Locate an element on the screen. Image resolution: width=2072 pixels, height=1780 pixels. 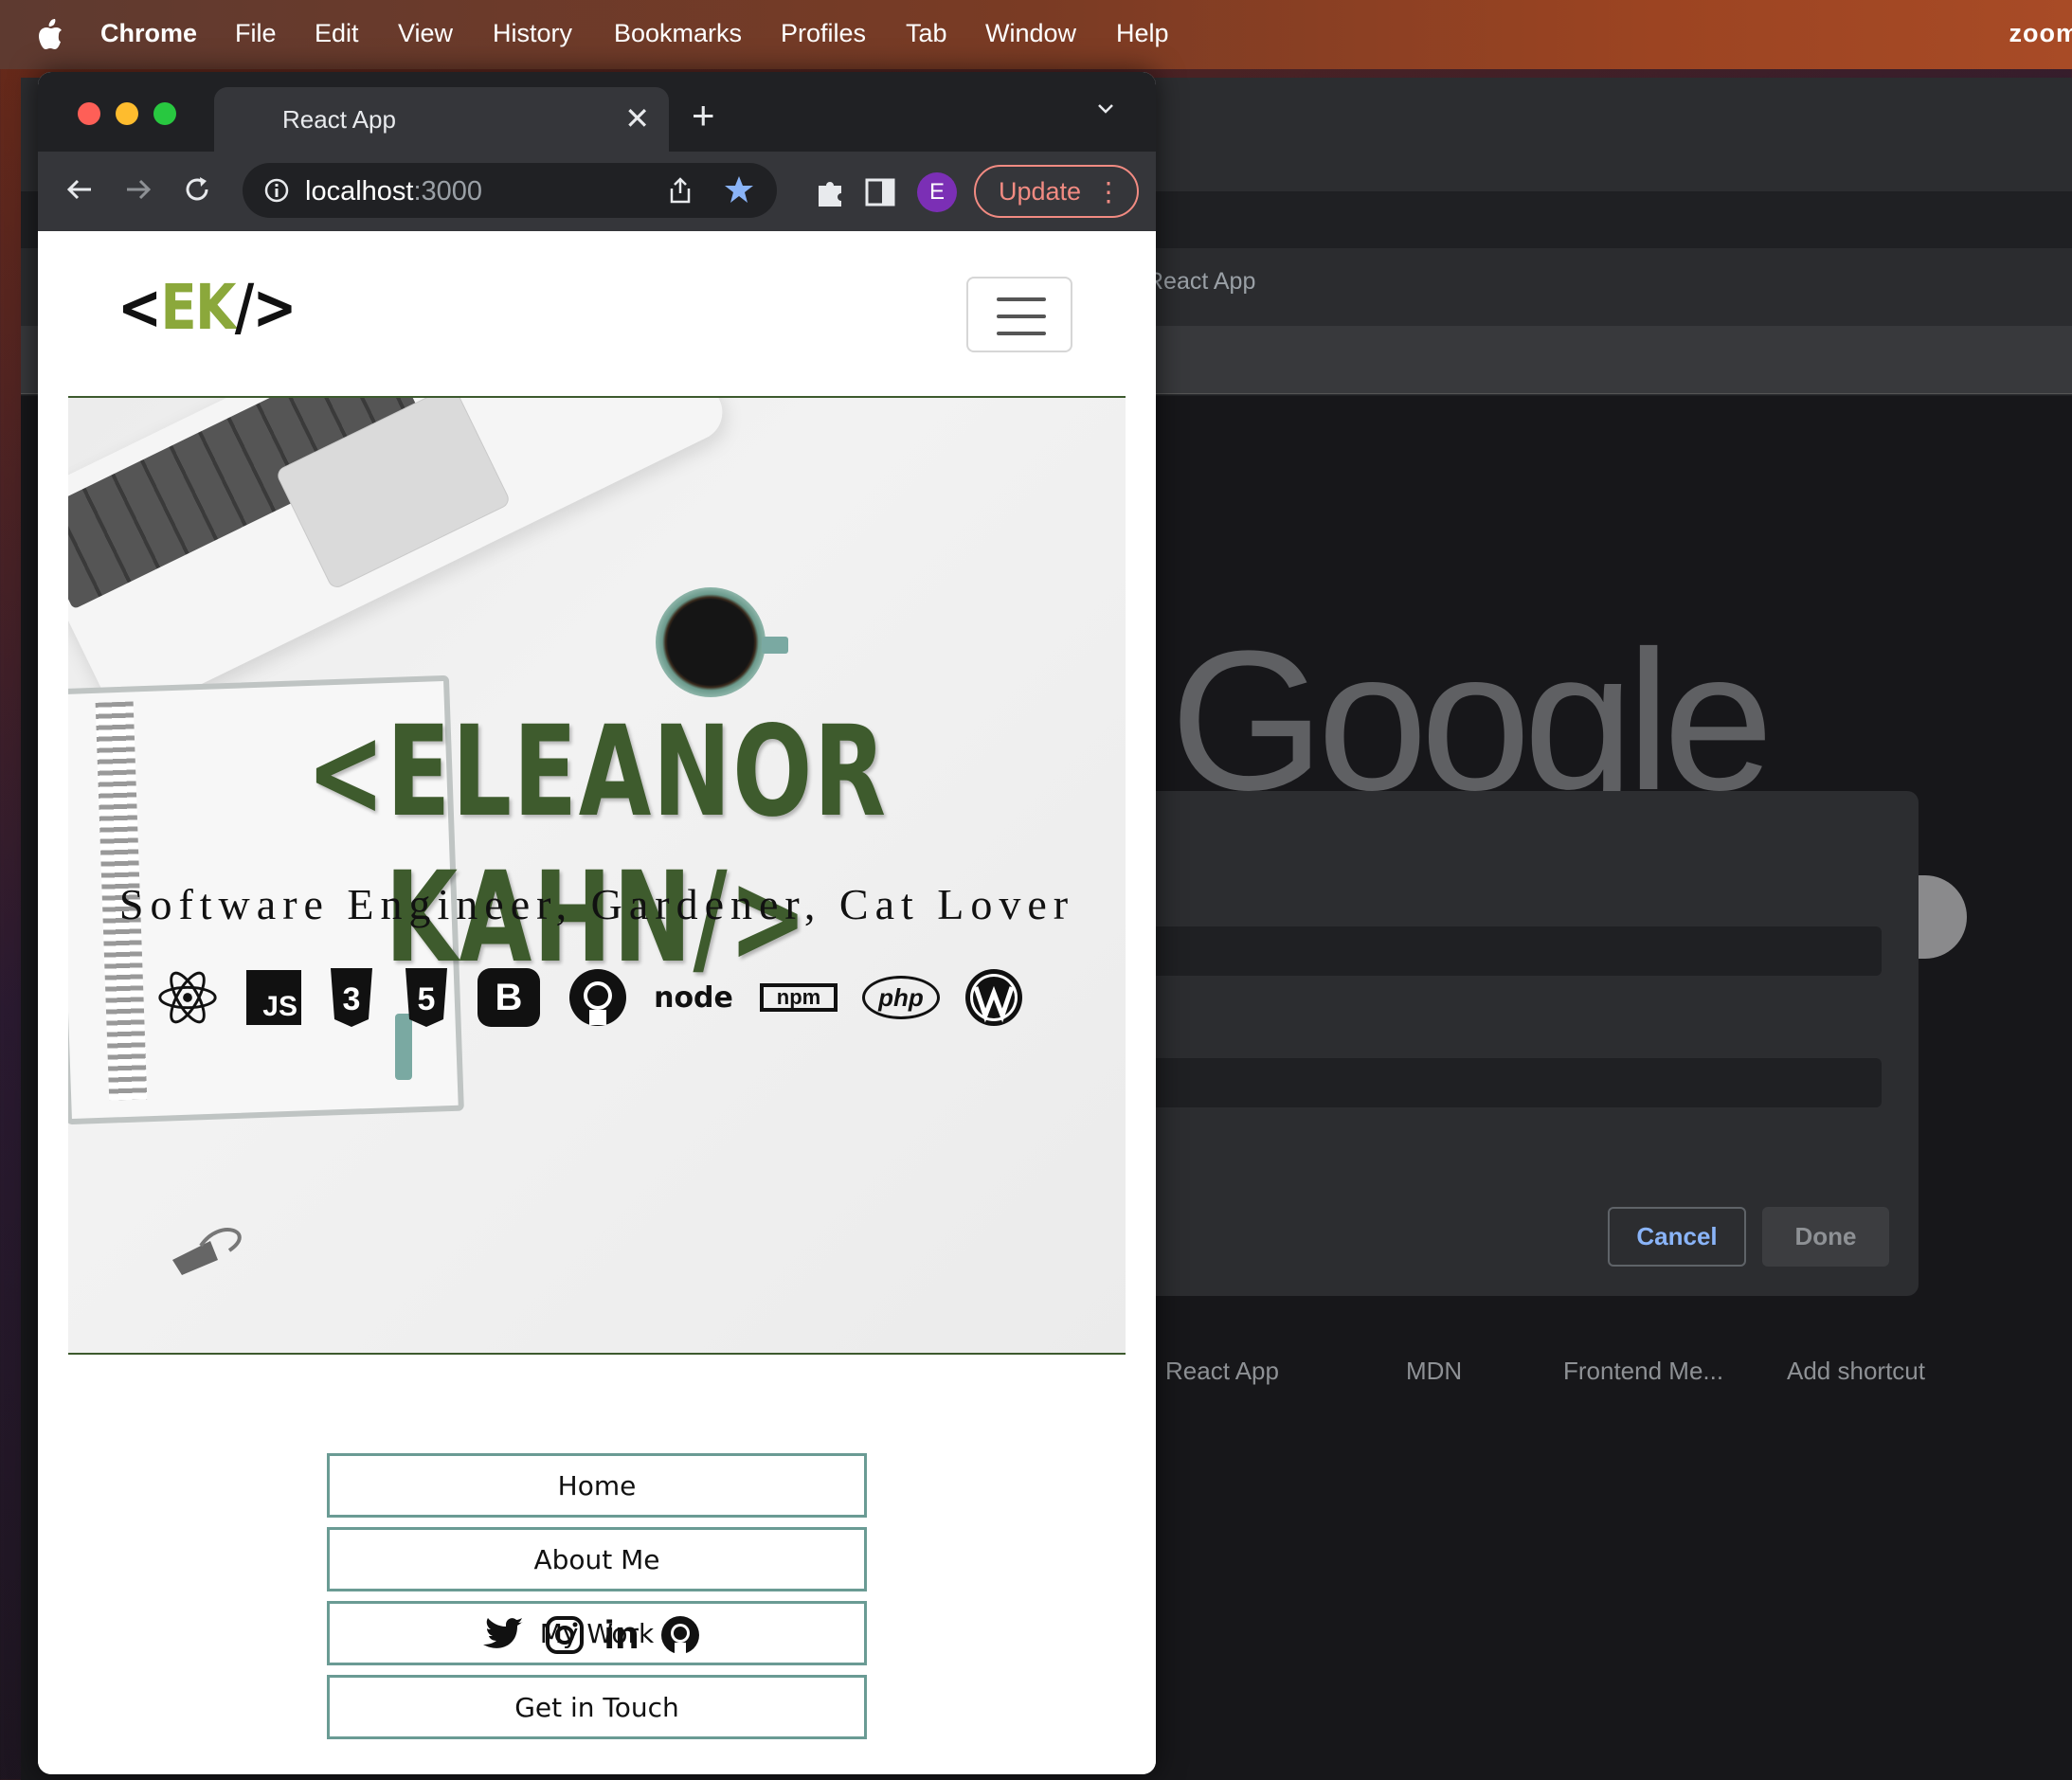
kebab-menu-icon: ⋮ is located at coordinates (1108, 191).